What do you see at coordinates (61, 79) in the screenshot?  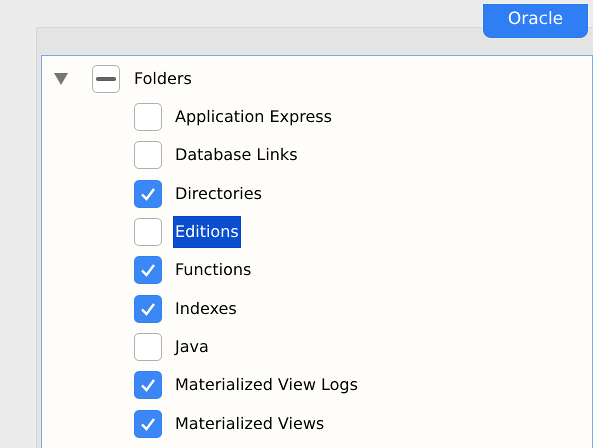 I see `expanded-triangle-icon` at bounding box center [61, 79].